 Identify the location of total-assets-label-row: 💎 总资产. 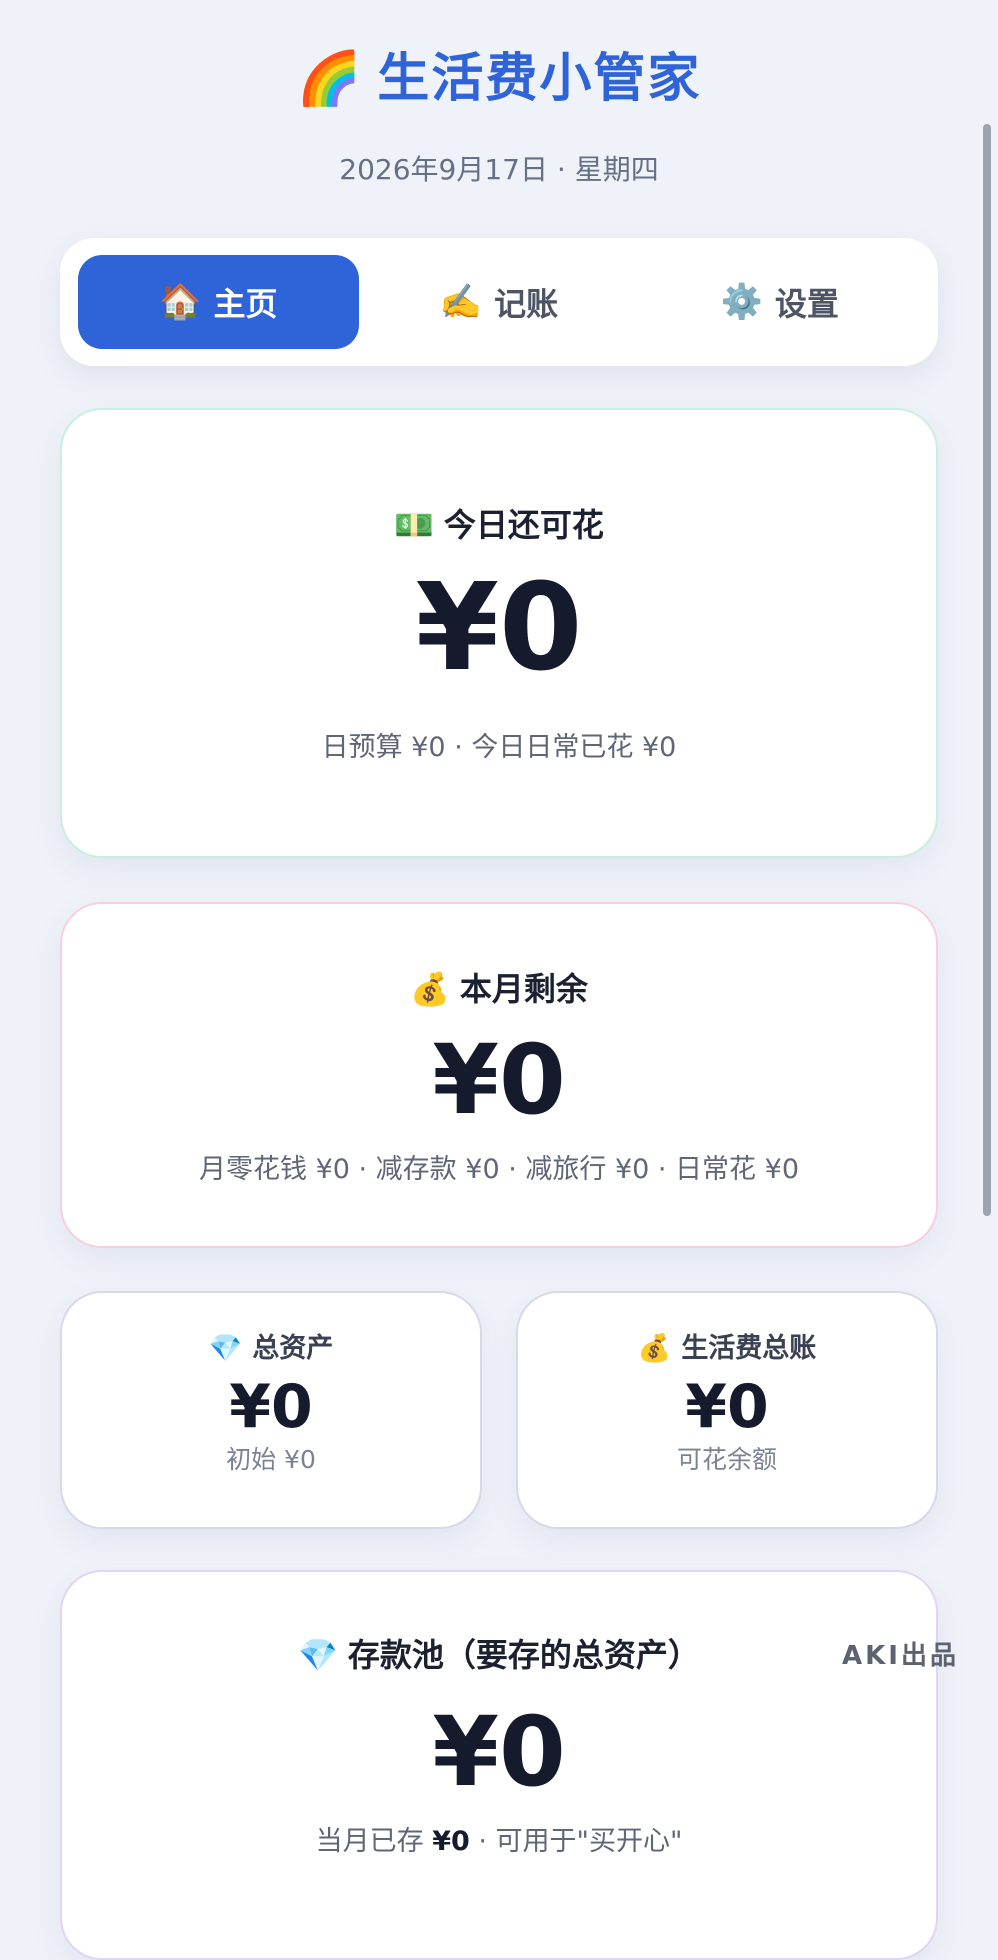
(271, 1349).